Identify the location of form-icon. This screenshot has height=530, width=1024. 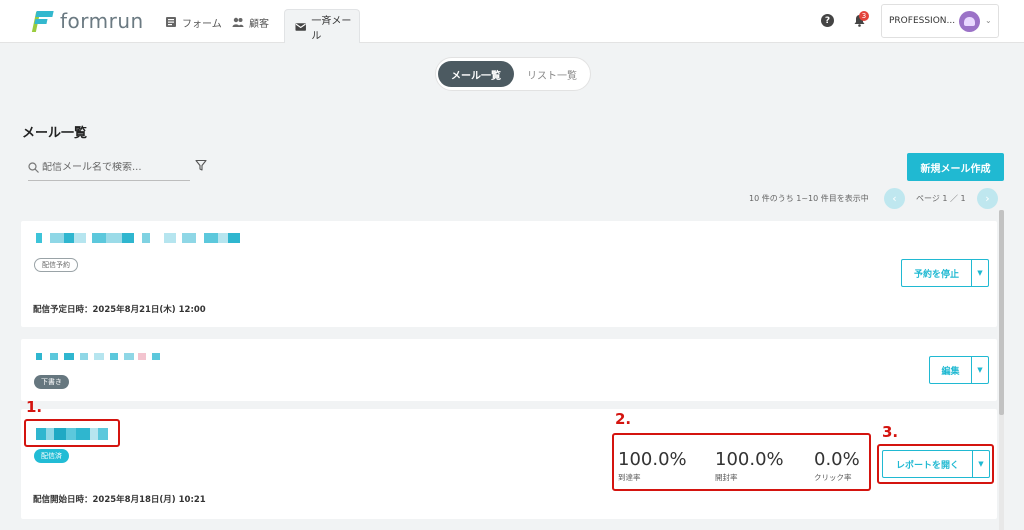
(171, 22).